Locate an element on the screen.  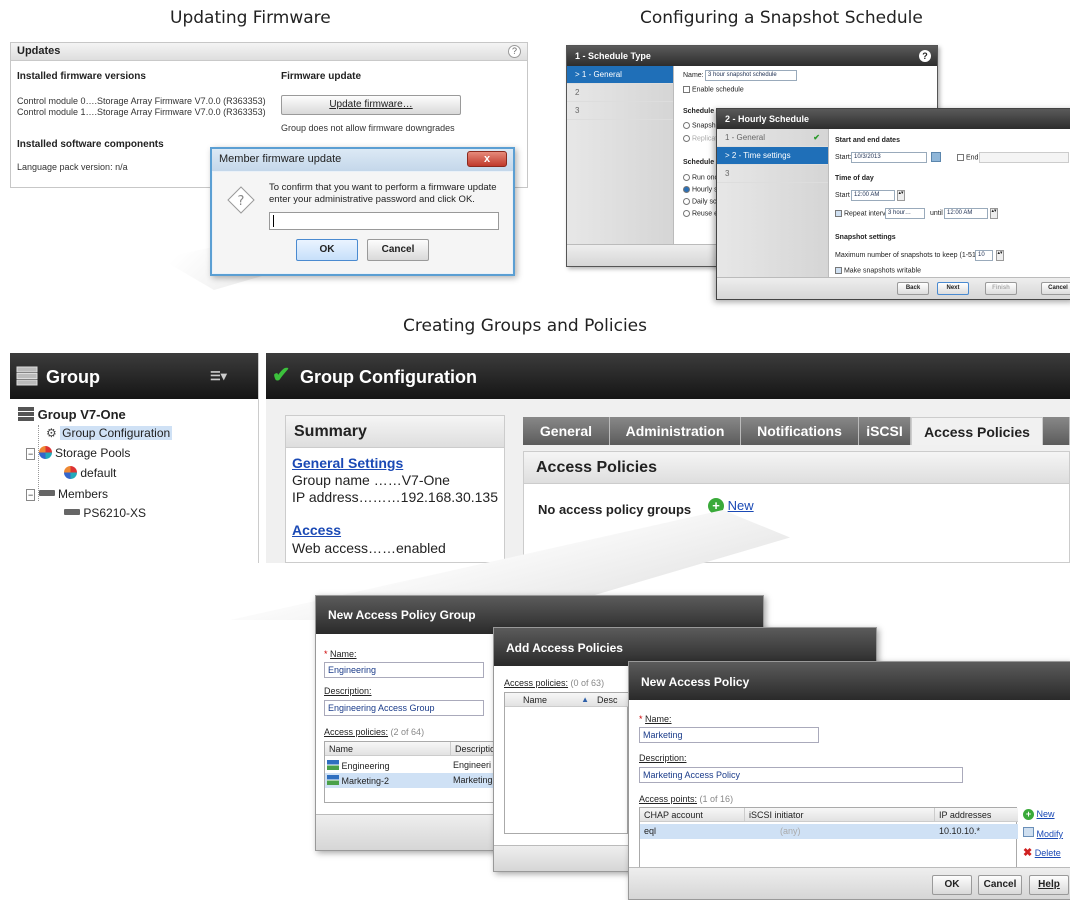
password-input is located at coordinates (384, 221).